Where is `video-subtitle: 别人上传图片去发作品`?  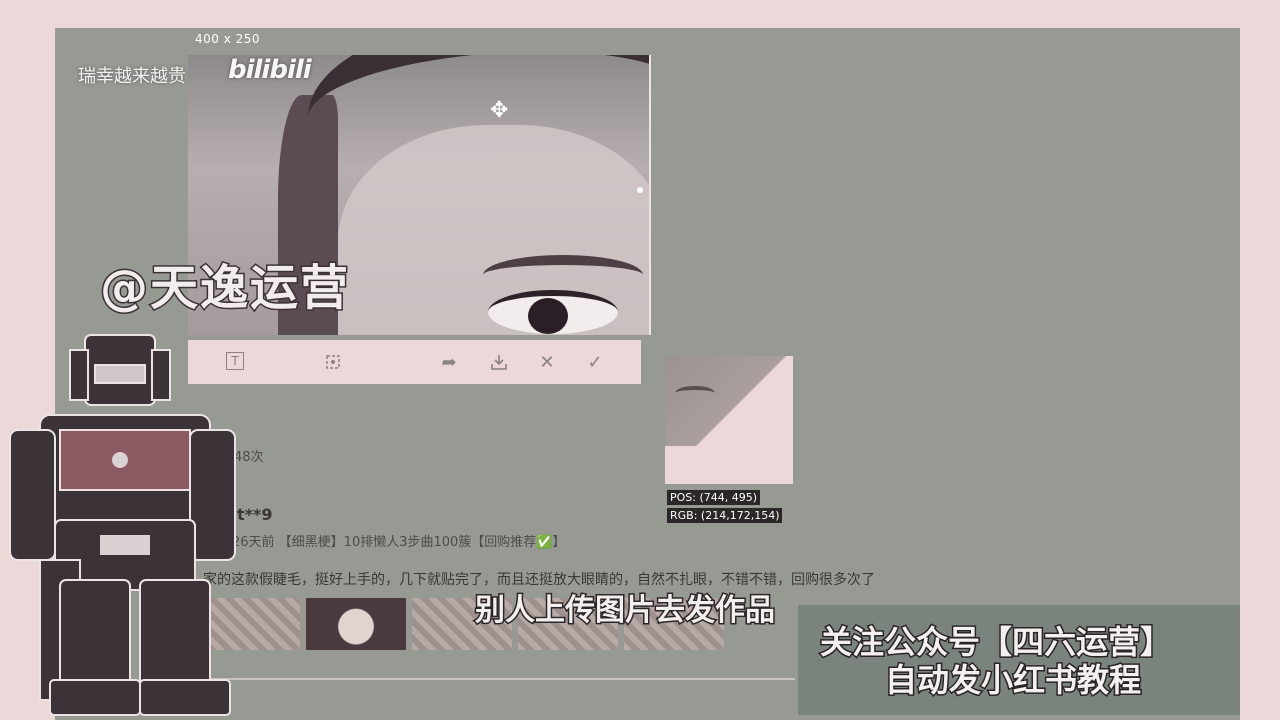
video-subtitle: 别人上传图片去发作品 is located at coordinates (625, 611).